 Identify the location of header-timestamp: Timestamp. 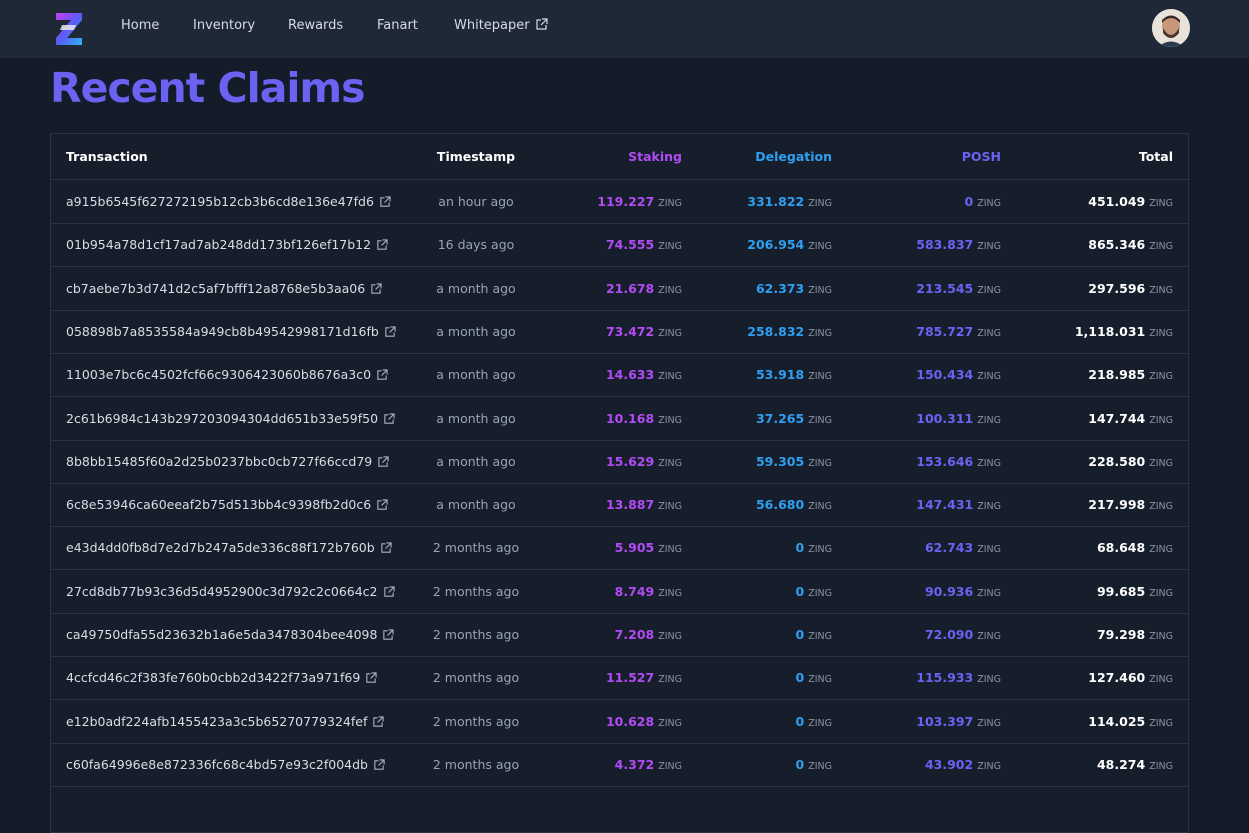
(476, 156).